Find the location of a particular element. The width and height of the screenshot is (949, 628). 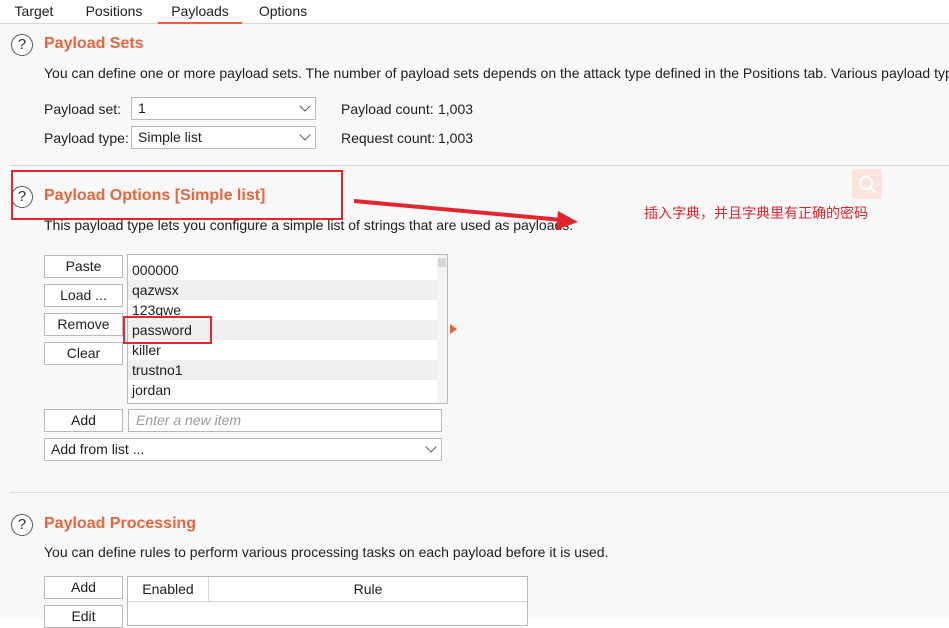

payload-type-label: Payload type: is located at coordinates (86, 138).